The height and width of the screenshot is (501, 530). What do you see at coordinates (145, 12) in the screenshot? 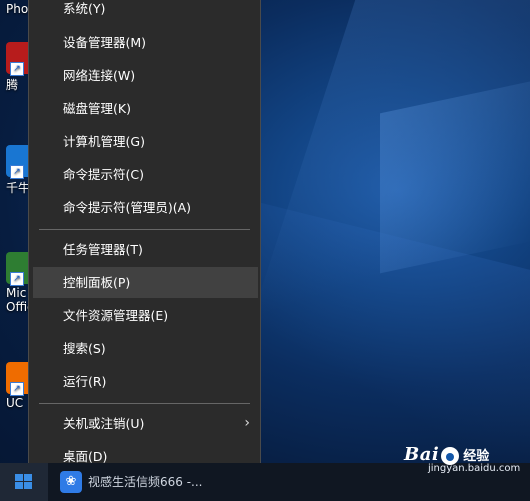
I see `menu-item-system: 系统(Y)` at bounding box center [145, 12].